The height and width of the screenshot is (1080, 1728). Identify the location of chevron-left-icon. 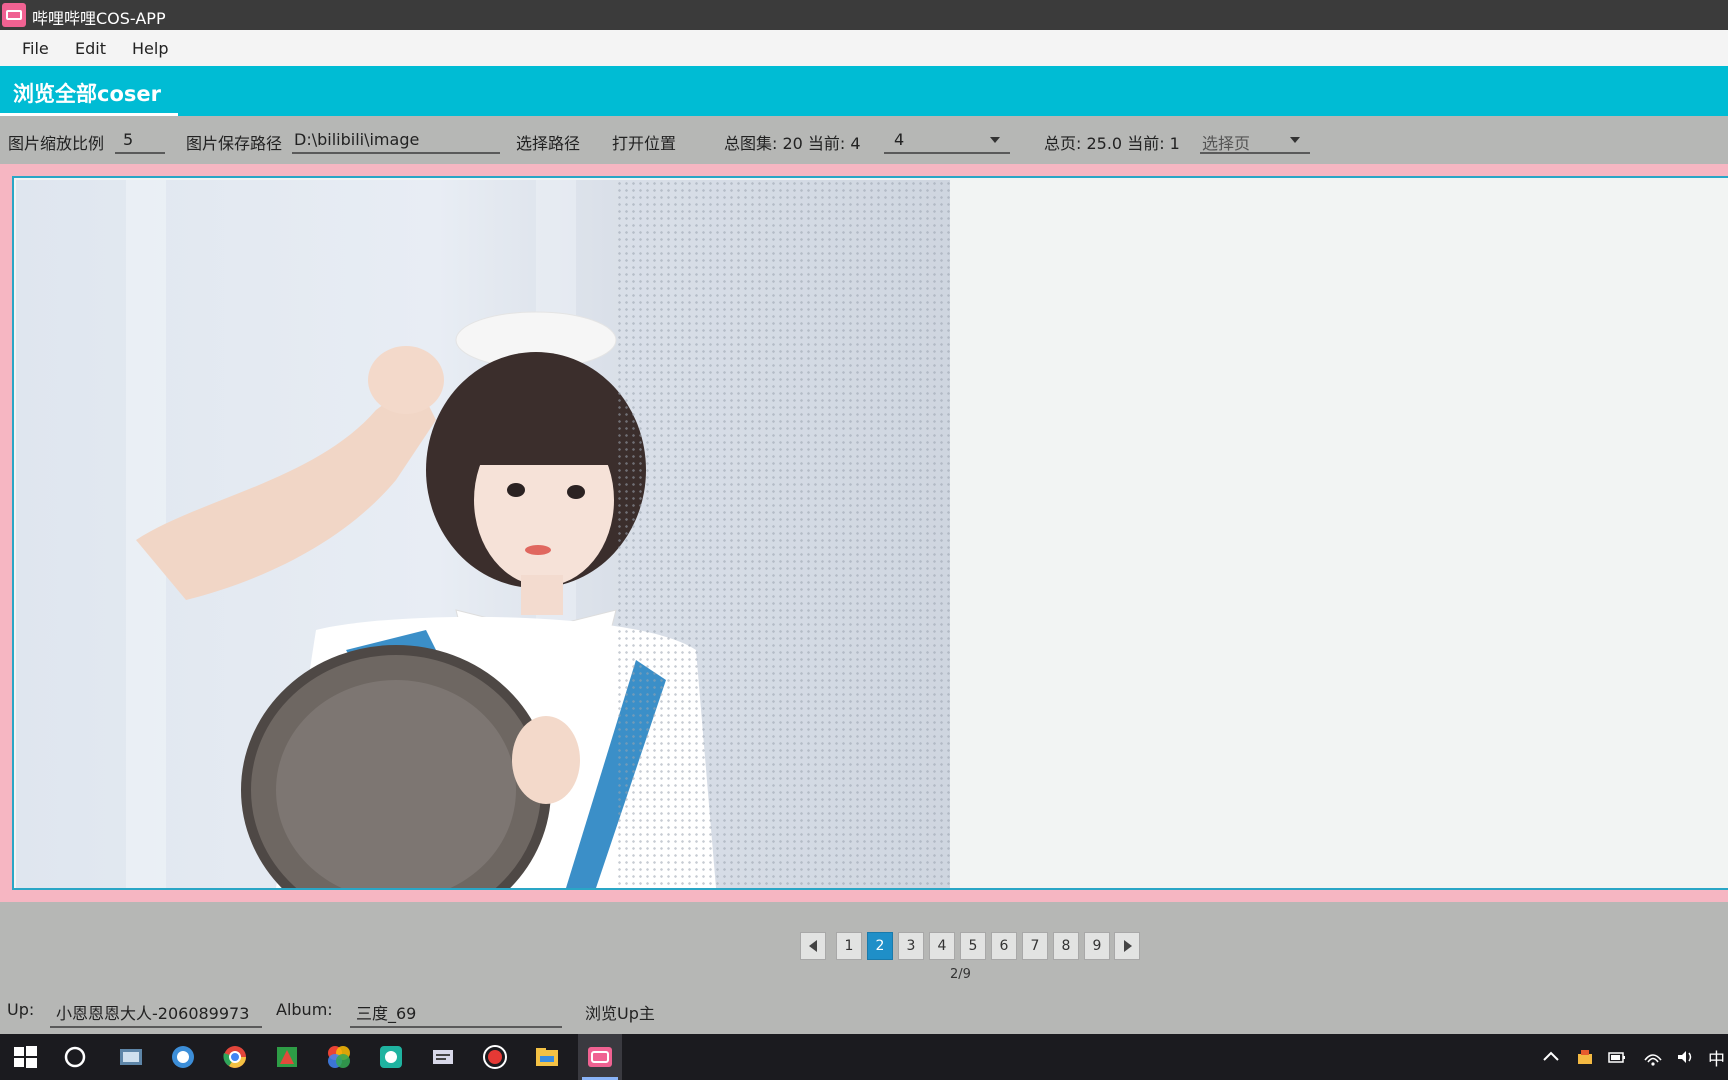
(813, 946).